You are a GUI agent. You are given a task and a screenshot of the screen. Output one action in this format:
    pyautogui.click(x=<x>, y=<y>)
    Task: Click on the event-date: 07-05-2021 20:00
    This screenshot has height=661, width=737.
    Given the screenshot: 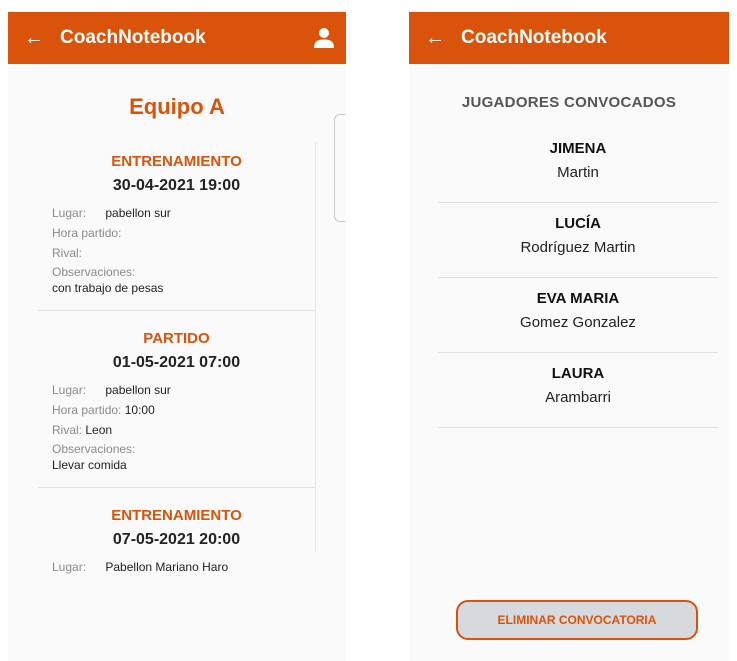 What is the action you would take?
    pyautogui.click(x=176, y=539)
    